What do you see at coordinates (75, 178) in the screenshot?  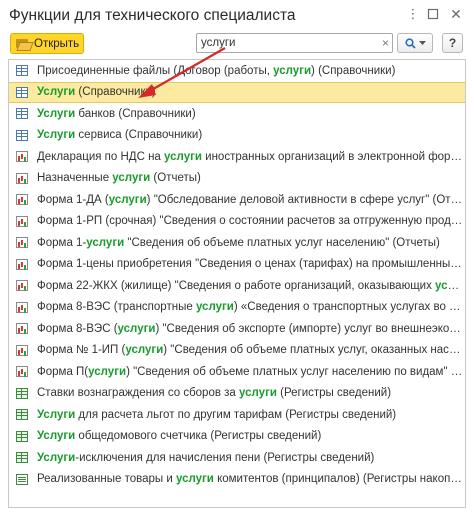 I see `list-item-text: Назначенные` at bounding box center [75, 178].